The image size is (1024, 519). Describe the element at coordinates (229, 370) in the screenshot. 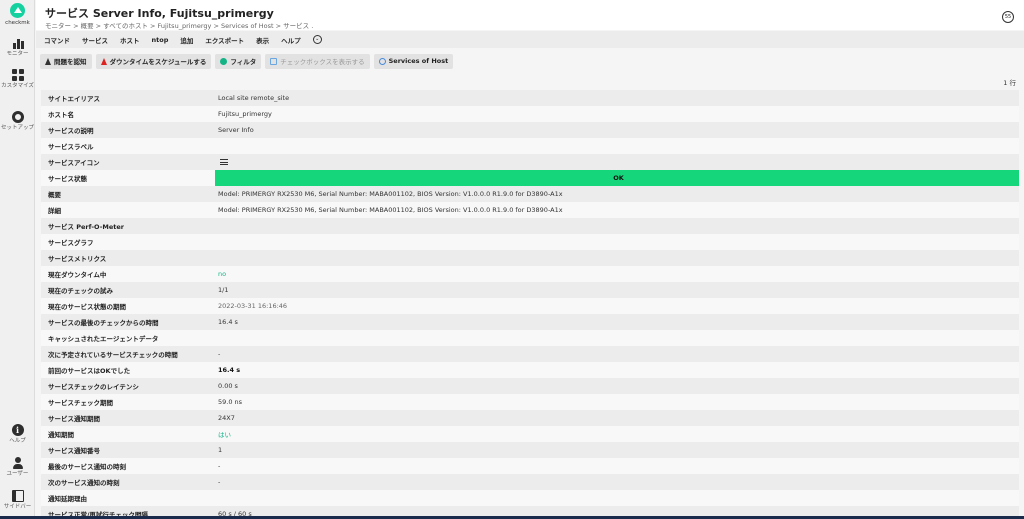

I see `row-value-text: 16.4 s` at that location.